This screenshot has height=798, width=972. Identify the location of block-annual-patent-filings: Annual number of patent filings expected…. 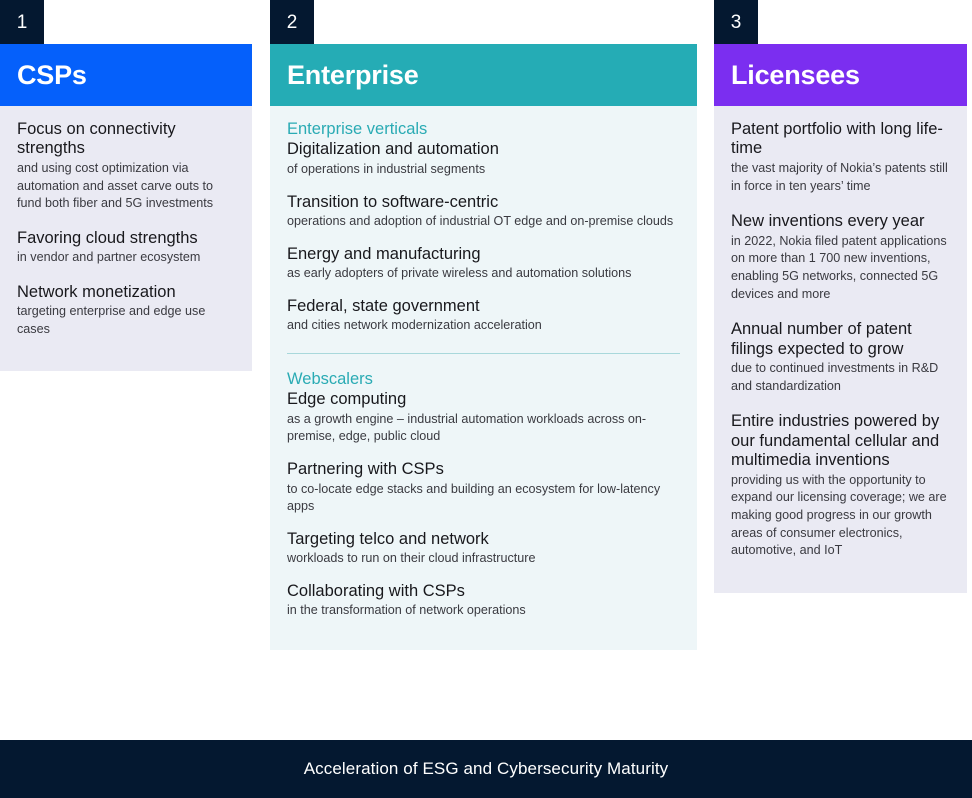
(840, 357).